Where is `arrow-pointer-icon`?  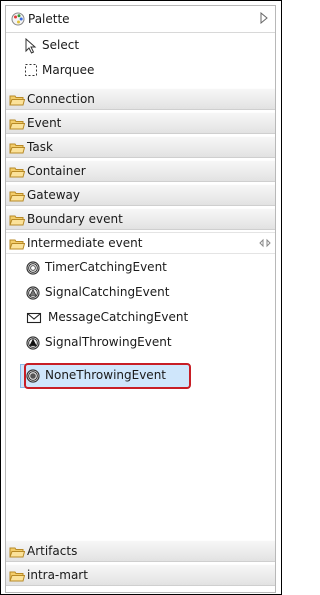
arrow-pointer-icon is located at coordinates (31, 47).